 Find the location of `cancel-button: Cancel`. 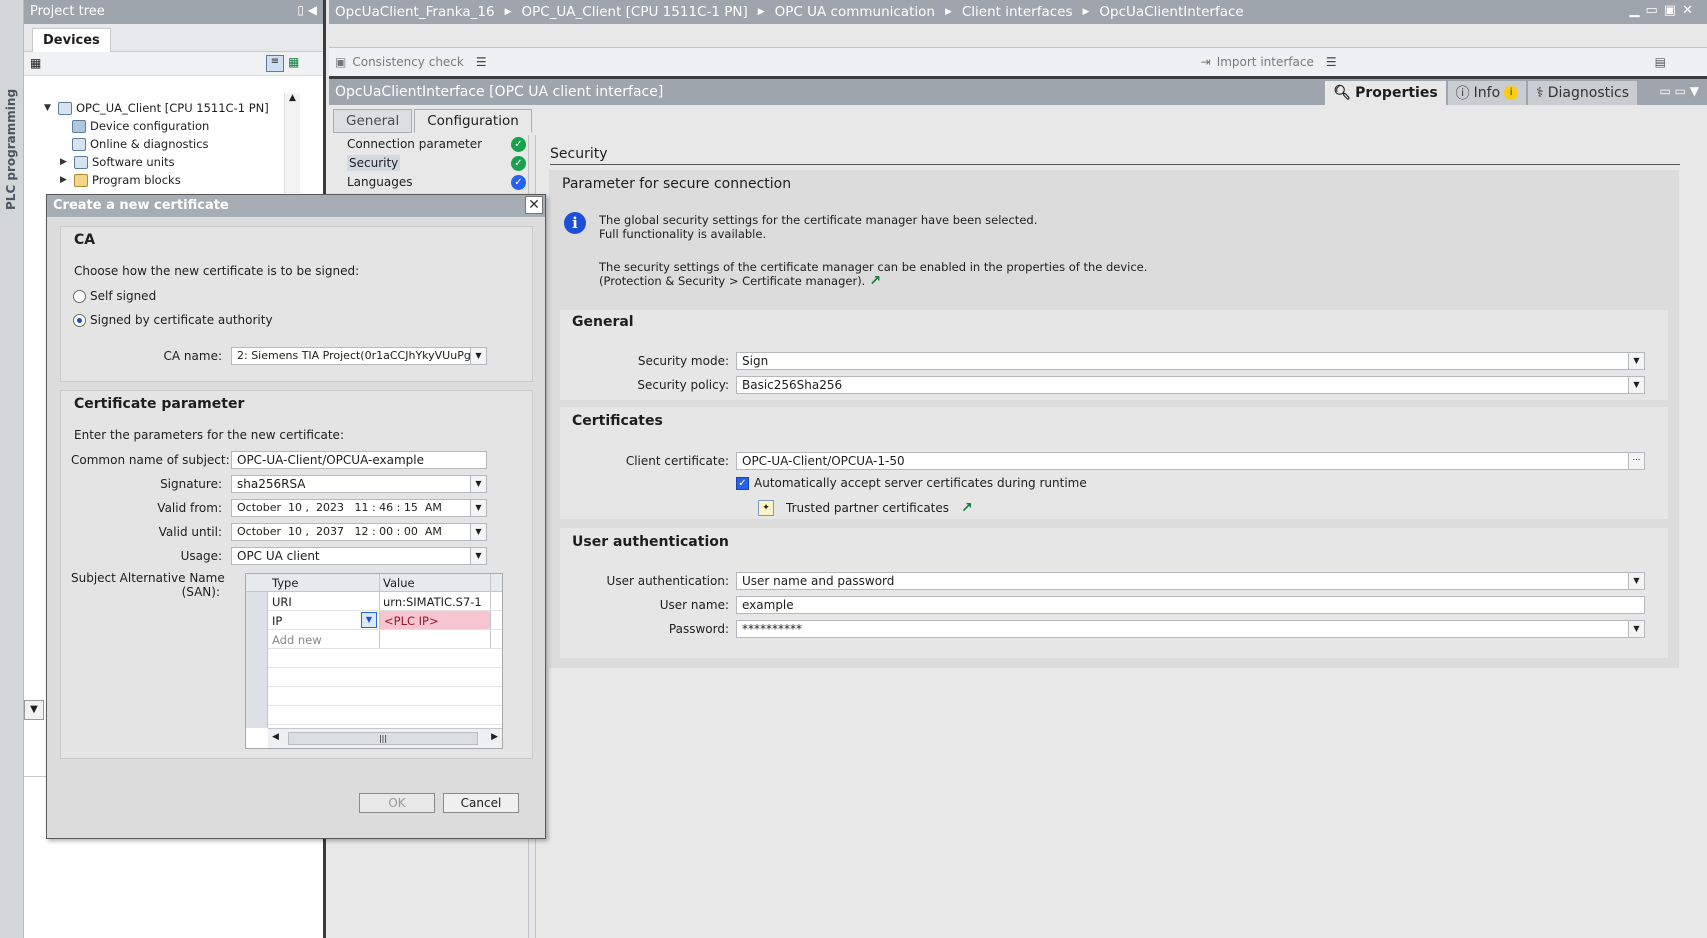

cancel-button: Cancel is located at coordinates (481, 803).